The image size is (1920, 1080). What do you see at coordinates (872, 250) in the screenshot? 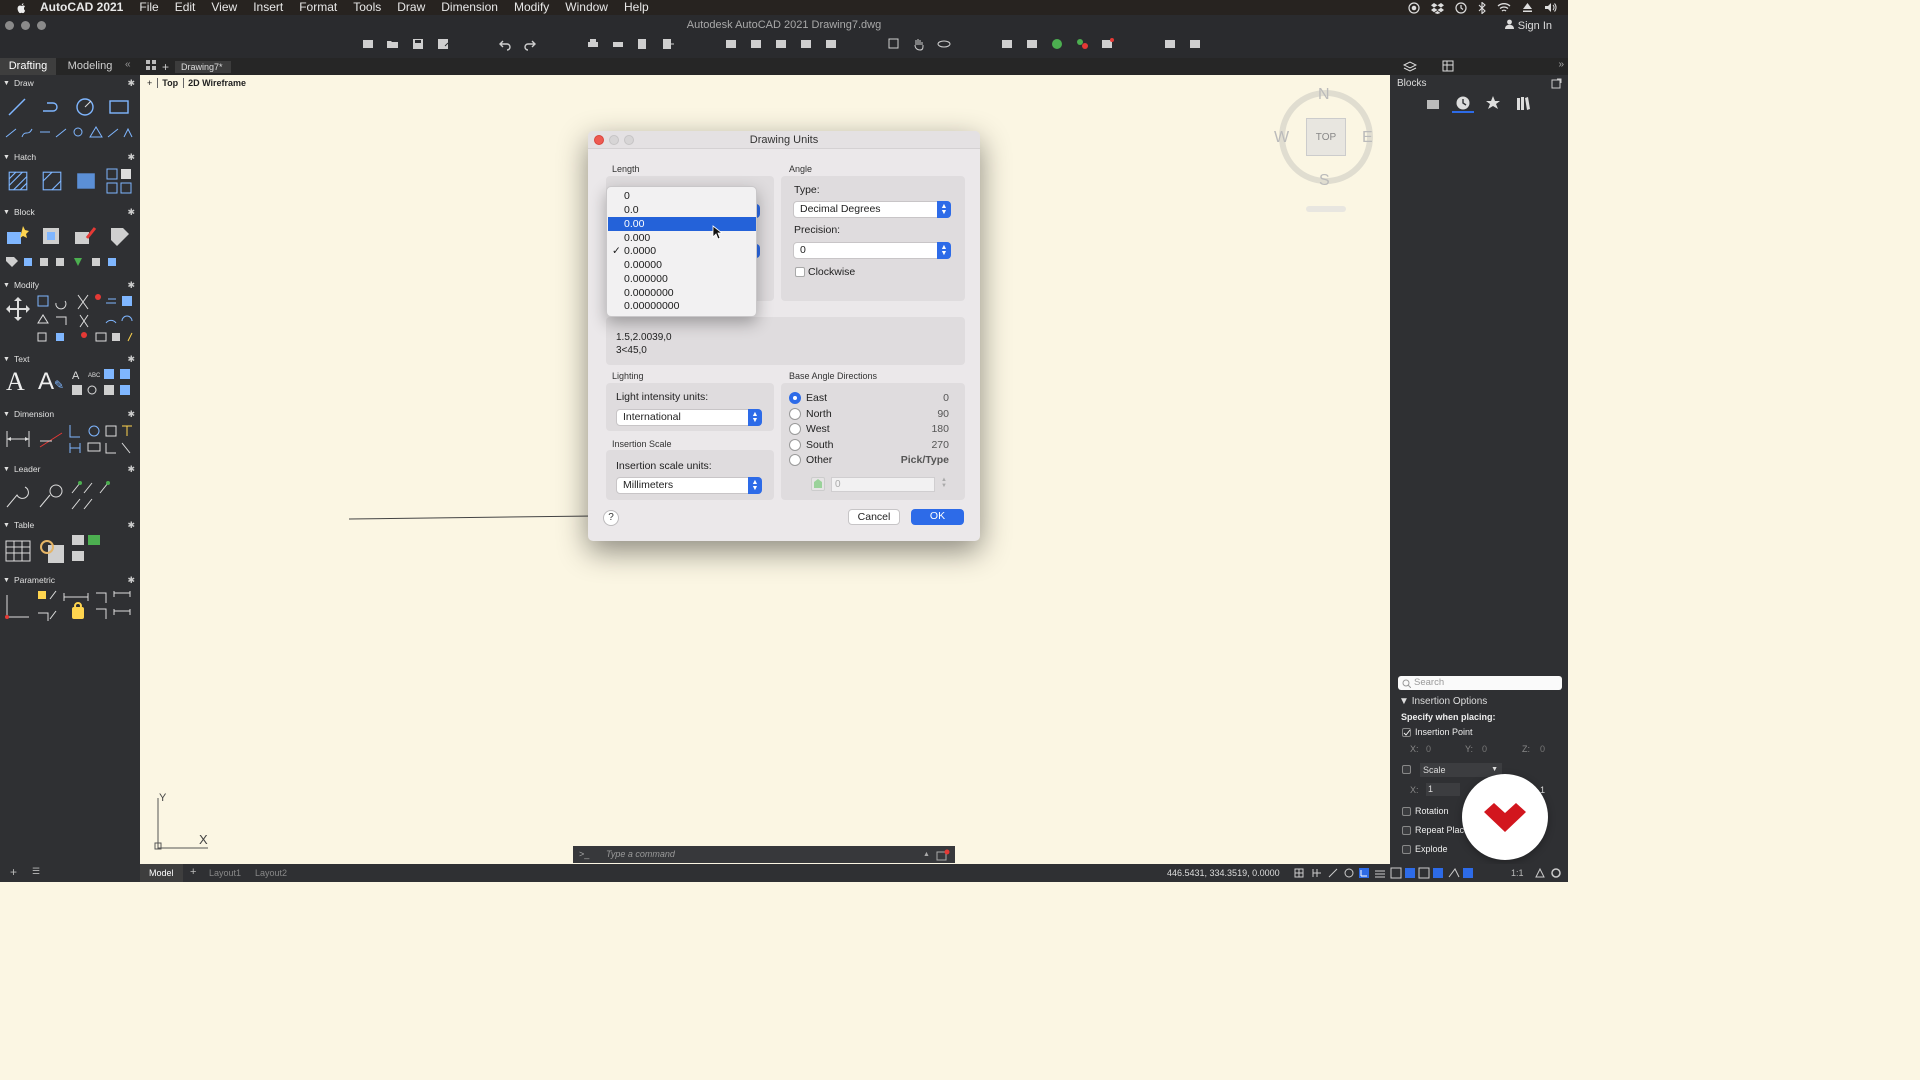
I see `angle-precision-select: 0 ▲ ▼` at bounding box center [872, 250].